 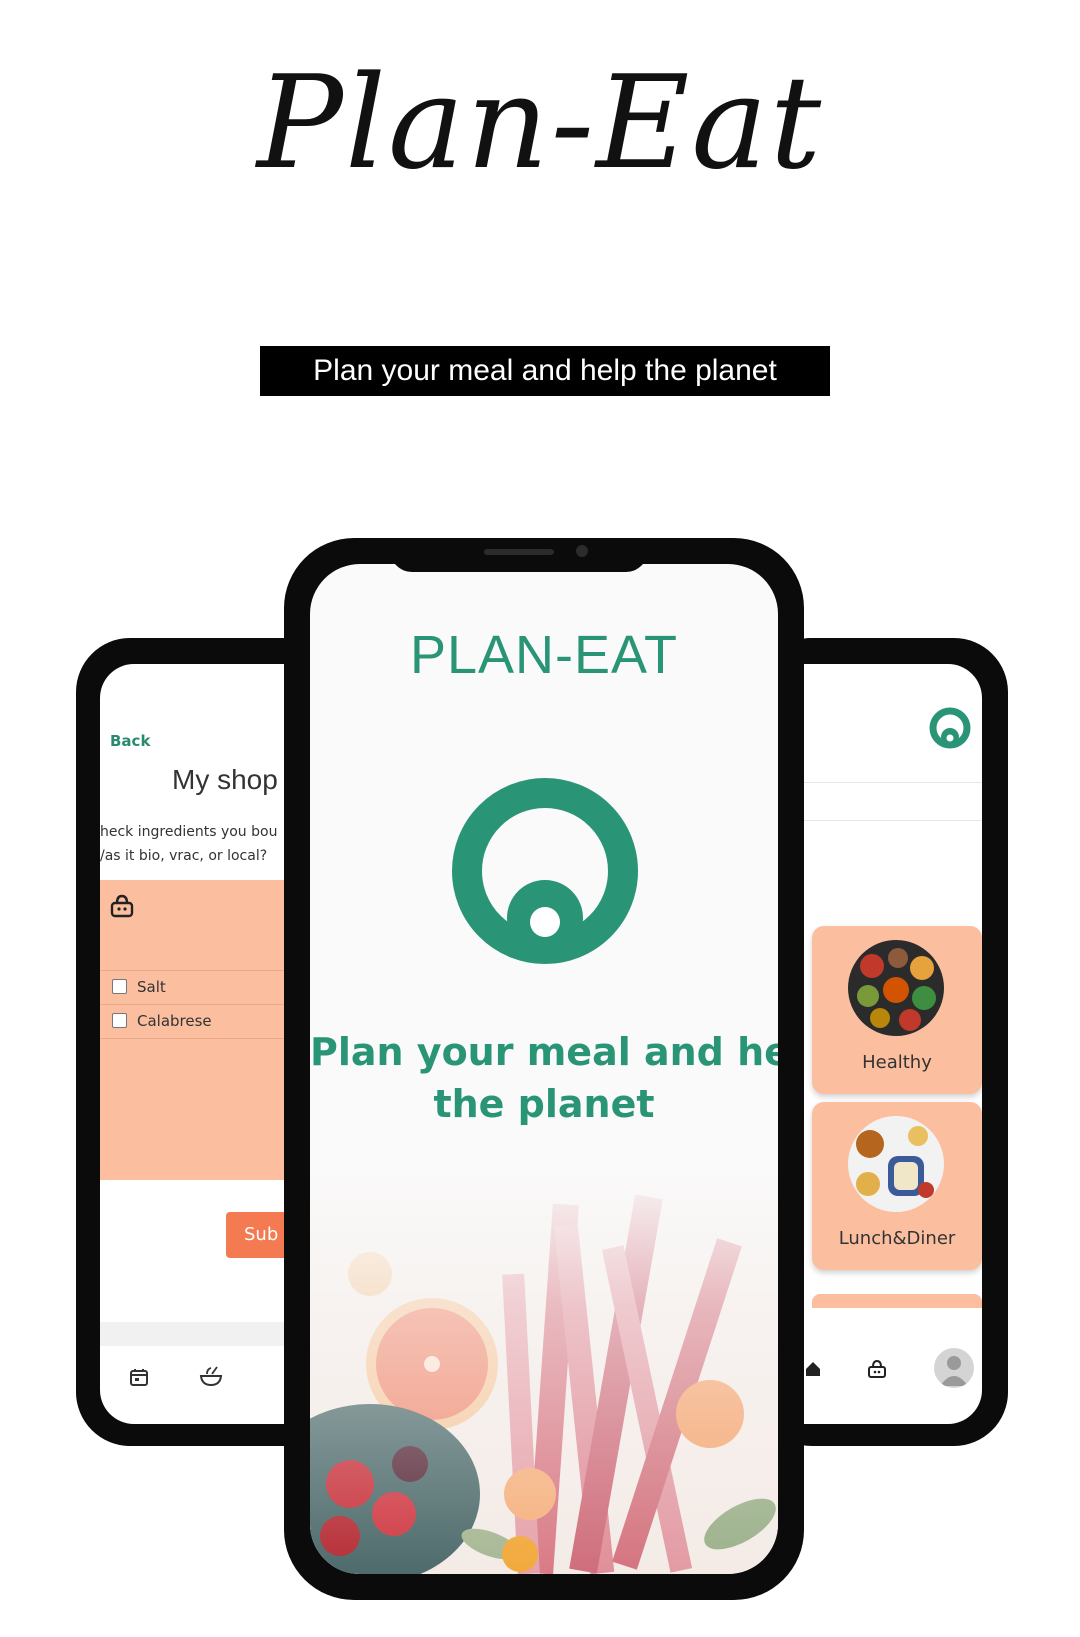 I want to click on category-label: Healthy, so click(x=897, y=1062).